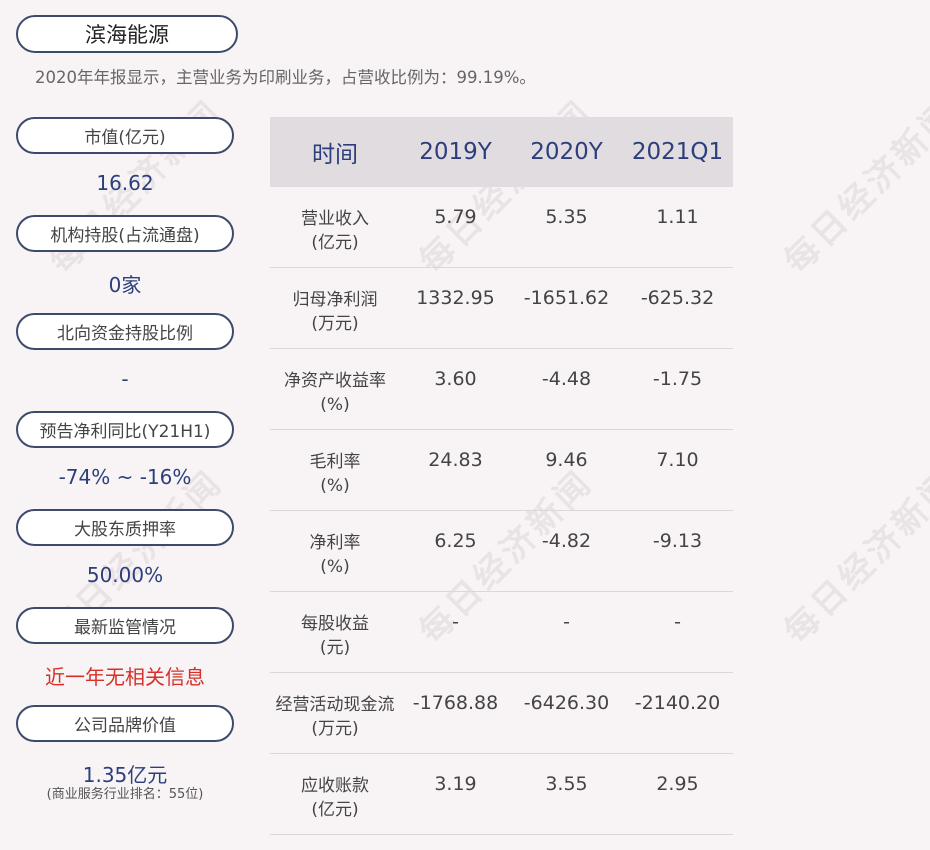 The width and height of the screenshot is (930, 850). Describe the element at coordinates (501, 227) in the screenshot. I see `table-row: 营业收入 (亿元) 5.79 5.35 1.11` at that location.